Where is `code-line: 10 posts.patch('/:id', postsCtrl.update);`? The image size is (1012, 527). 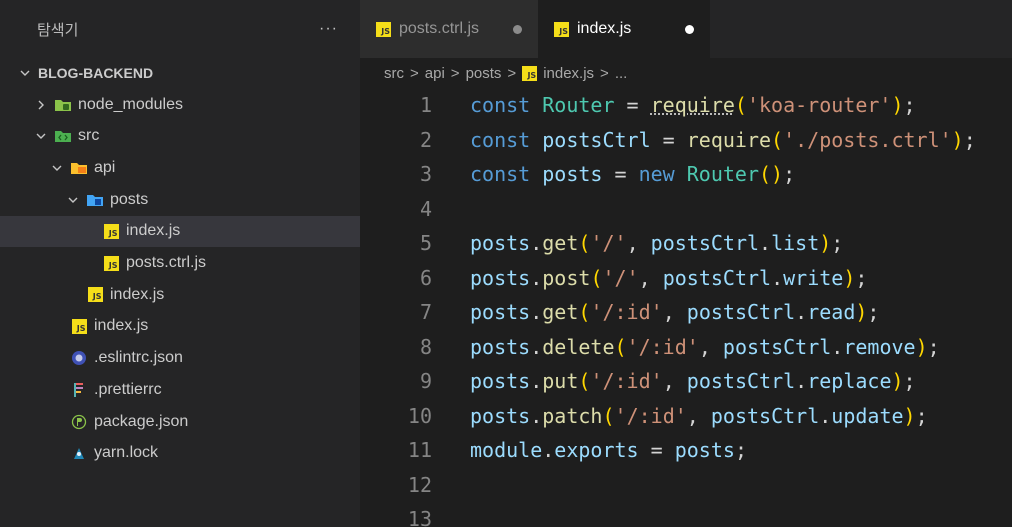
code-line: 10 posts.patch('/:id', postsCtrl.update); is located at coordinates (686, 416).